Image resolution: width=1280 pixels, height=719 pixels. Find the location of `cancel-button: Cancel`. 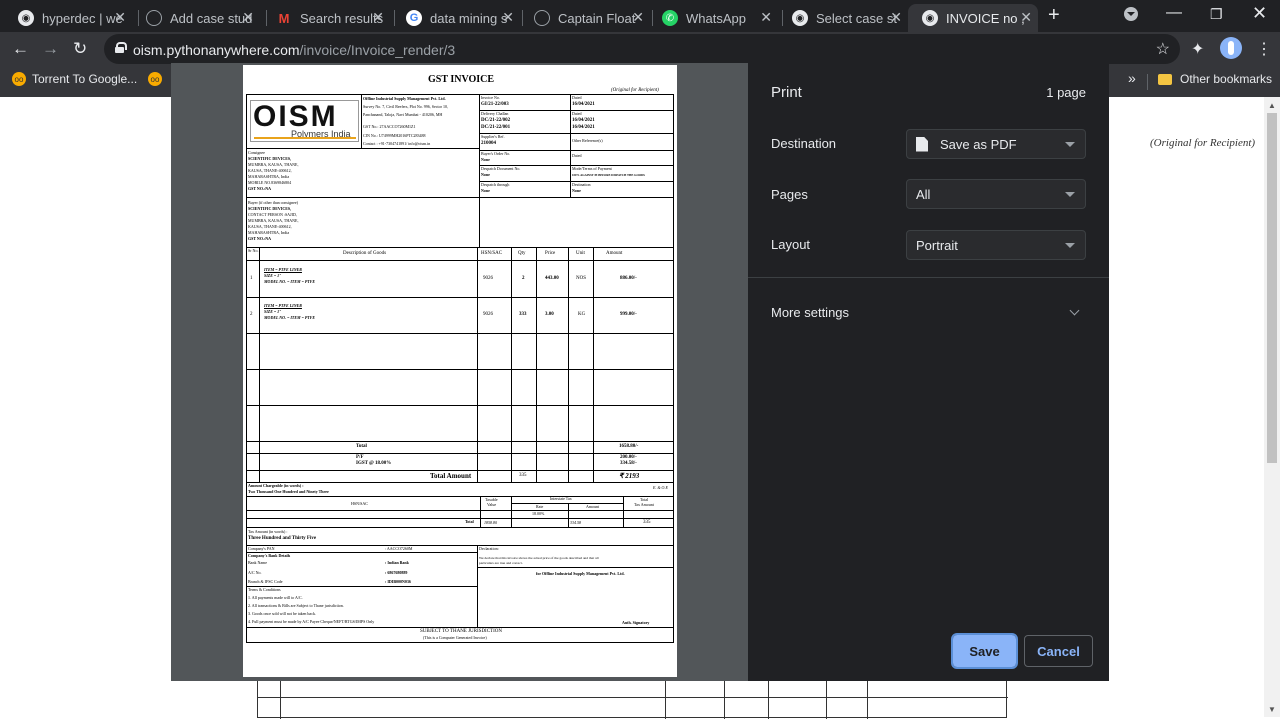

cancel-button: Cancel is located at coordinates (1058, 651).